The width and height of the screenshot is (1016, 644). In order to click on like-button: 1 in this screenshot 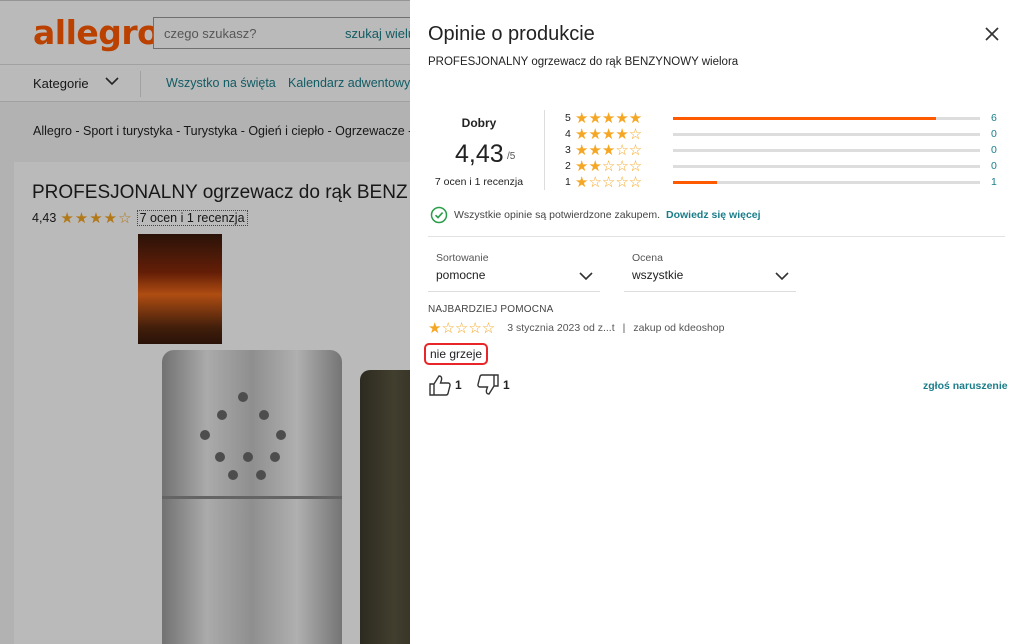, I will do `click(445, 385)`.